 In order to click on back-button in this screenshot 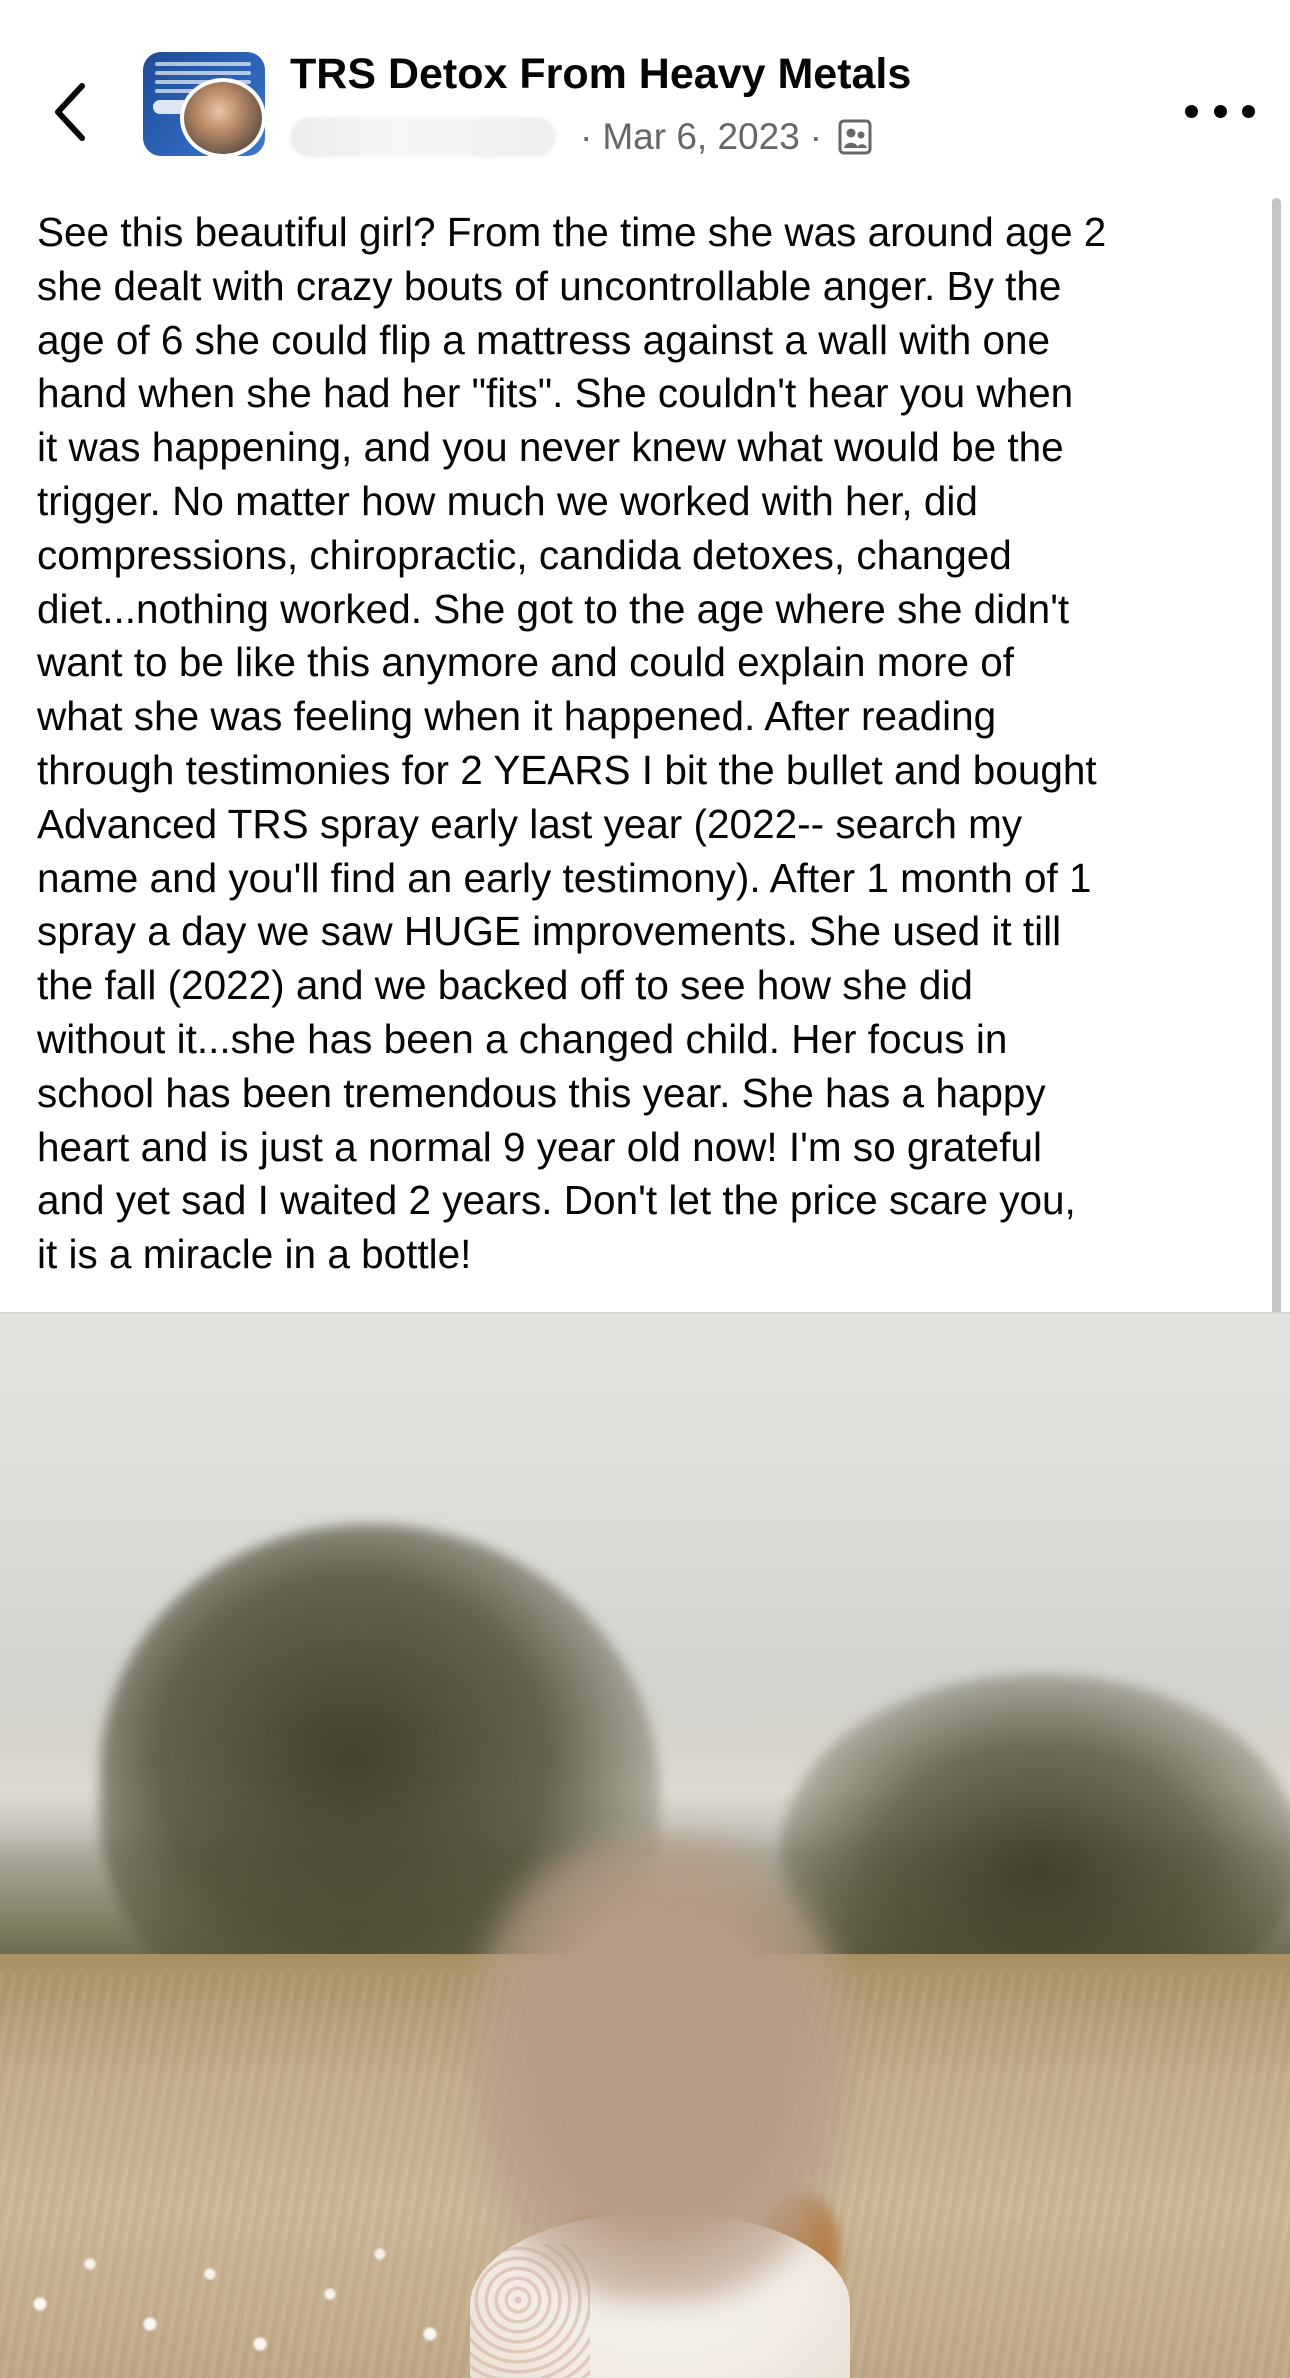, I will do `click(70, 112)`.